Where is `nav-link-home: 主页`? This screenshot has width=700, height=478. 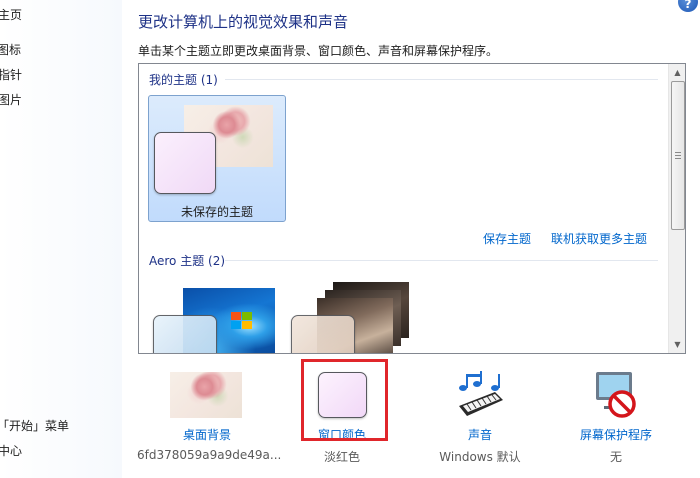 nav-link-home: 主页 is located at coordinates (11, 14).